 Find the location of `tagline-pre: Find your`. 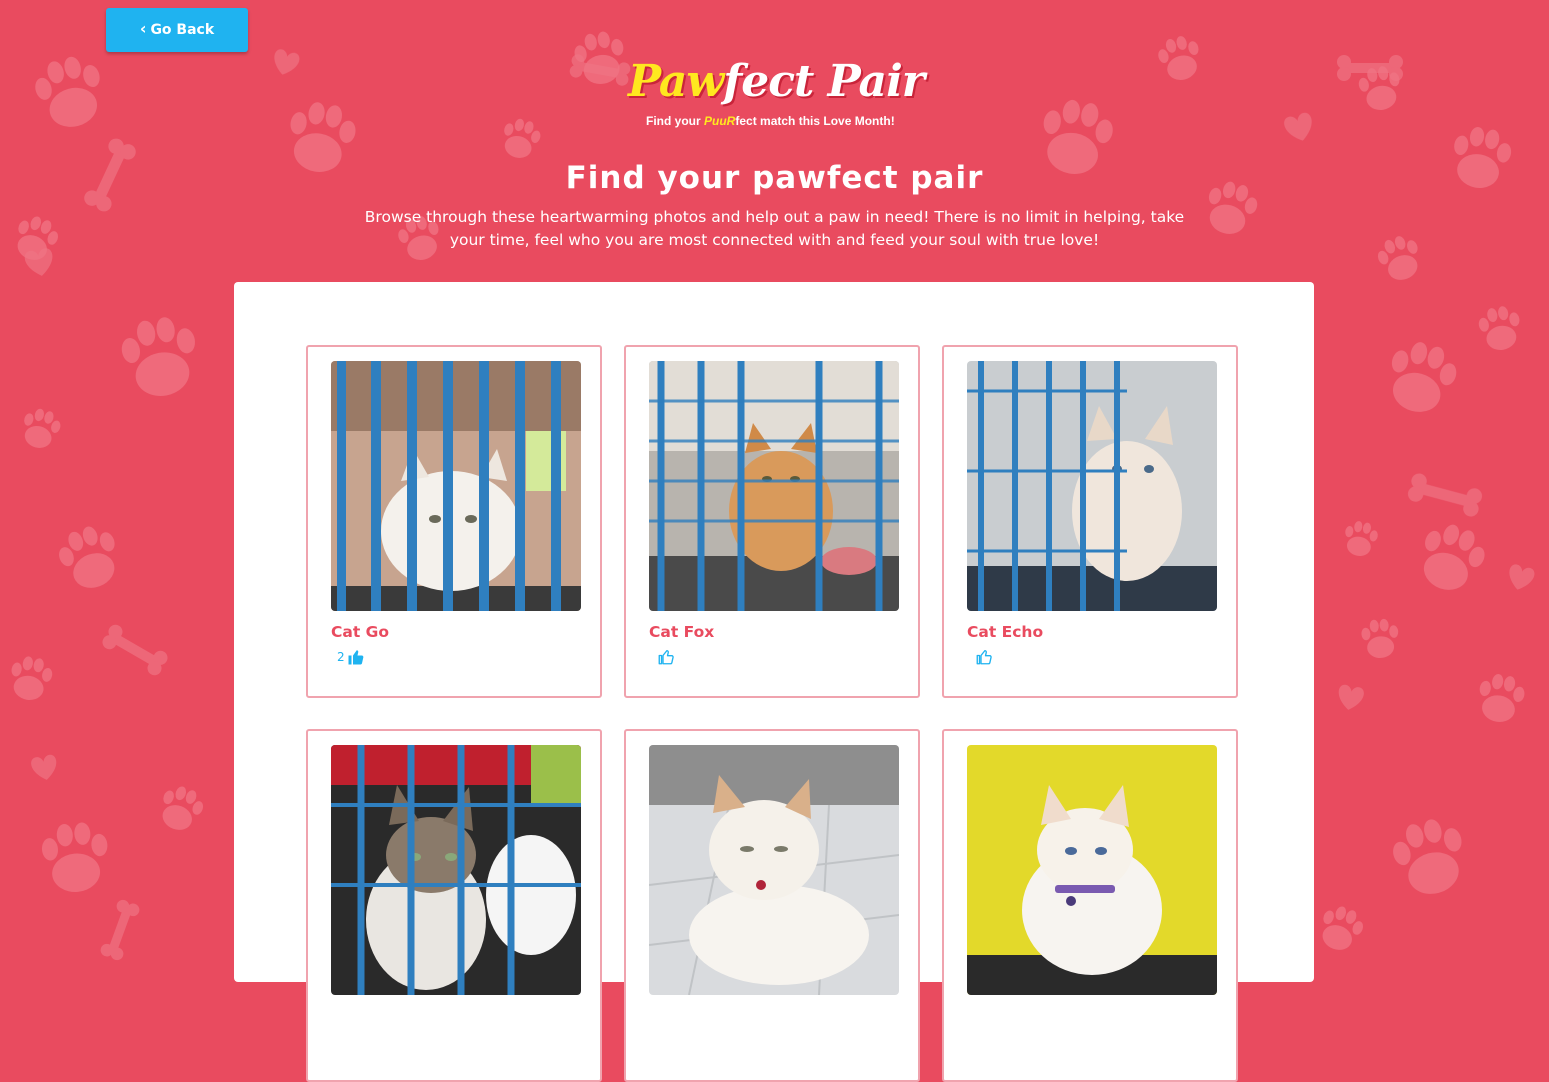

tagline-pre: Find your is located at coordinates (675, 121).